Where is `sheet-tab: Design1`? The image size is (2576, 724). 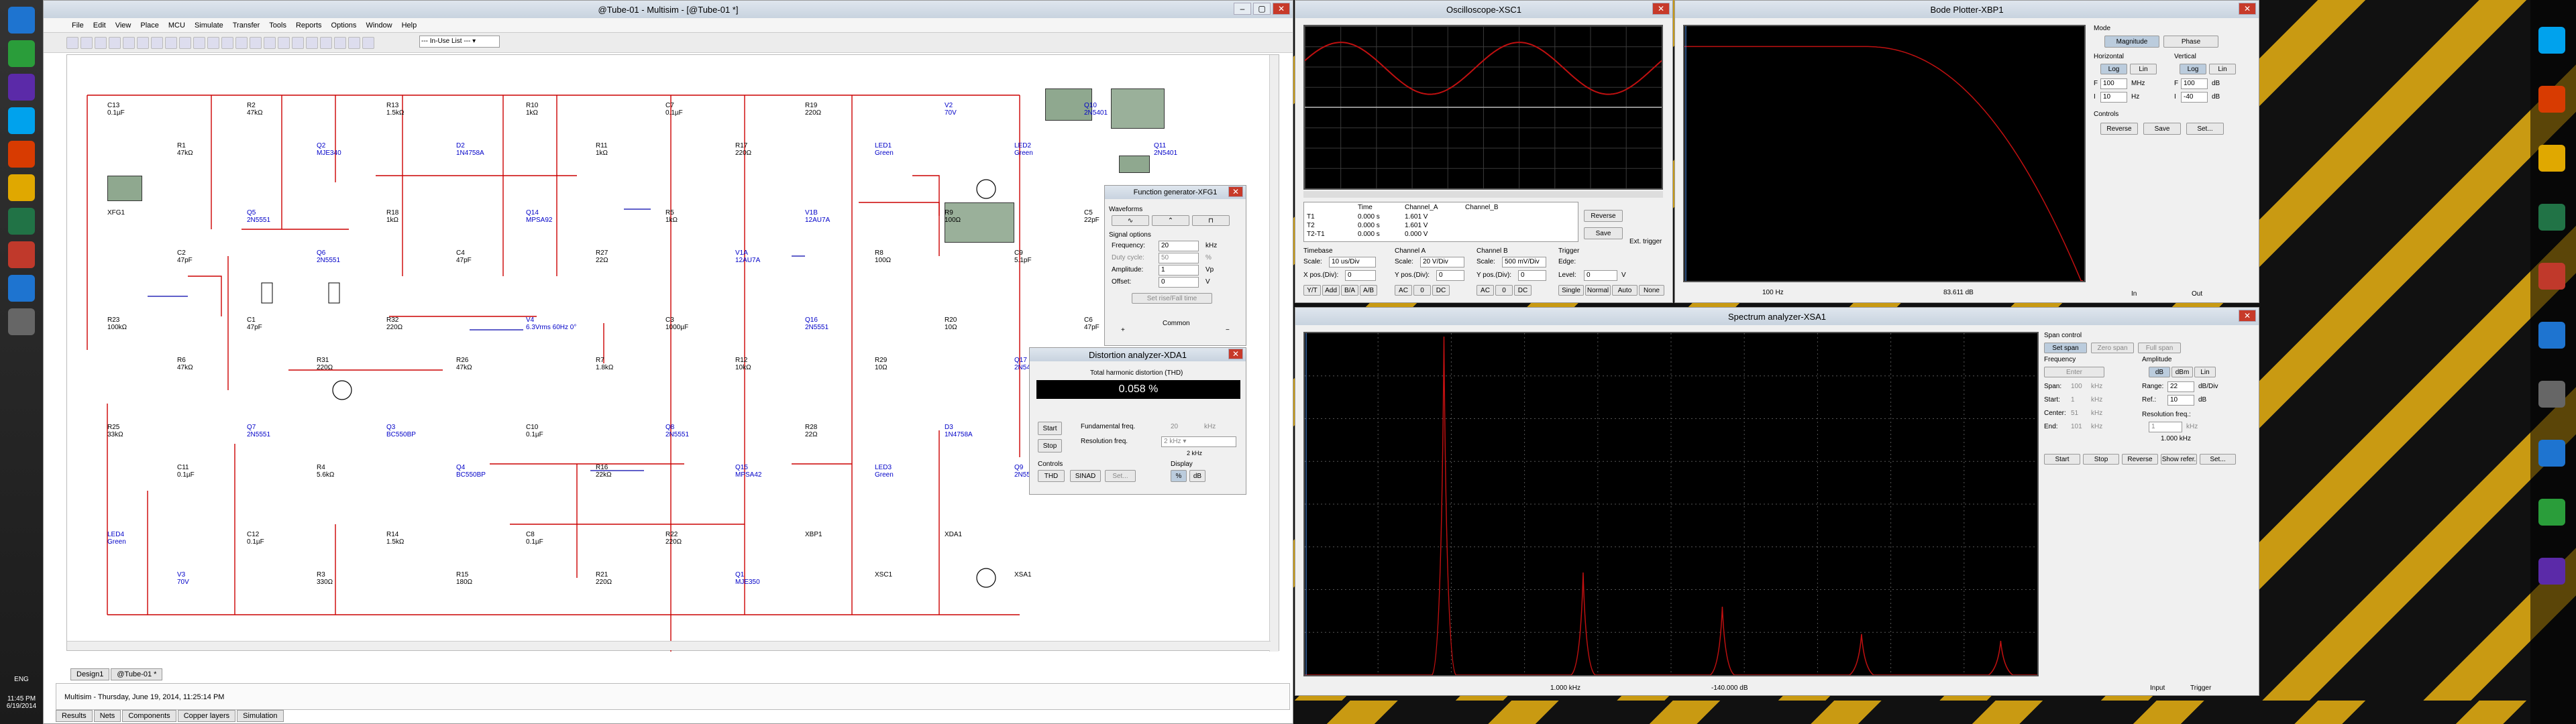
sheet-tab: Design1 is located at coordinates (90, 674).